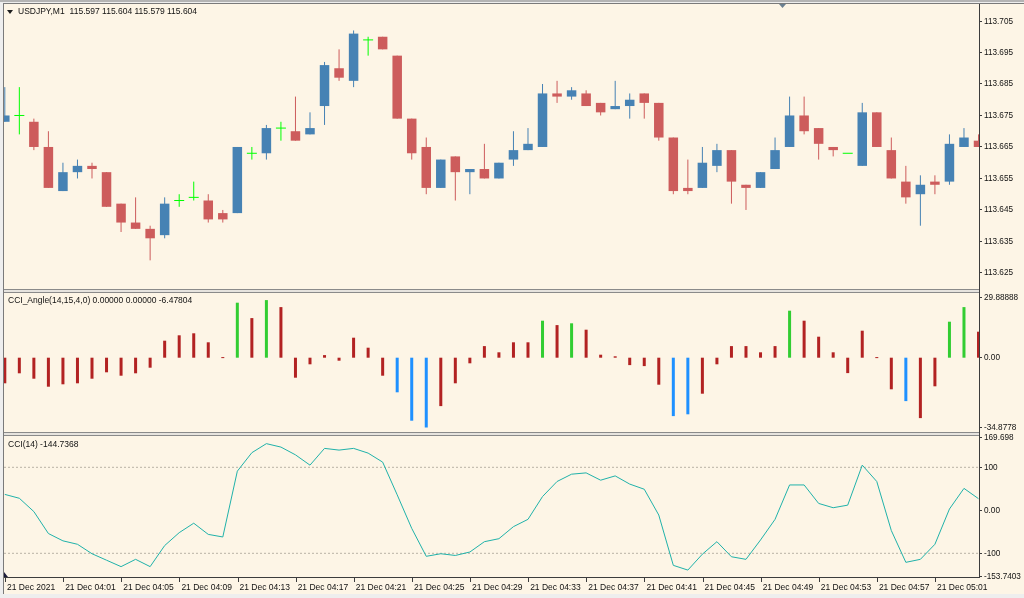 The width and height of the screenshot is (1024, 598). I want to click on indicator-title: CCI(14) -144.7368, so click(43, 444).